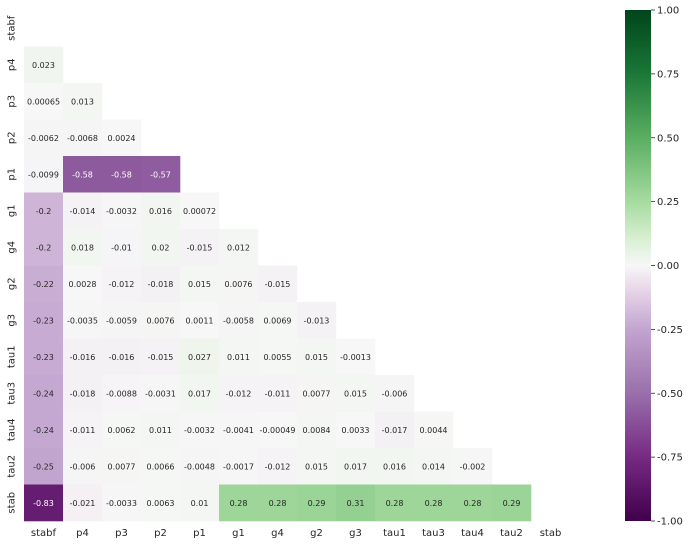 This screenshot has height=544, width=695. What do you see at coordinates (43, 284) in the screenshot?
I see `heatmap-cell-label: -0.22` at bounding box center [43, 284].